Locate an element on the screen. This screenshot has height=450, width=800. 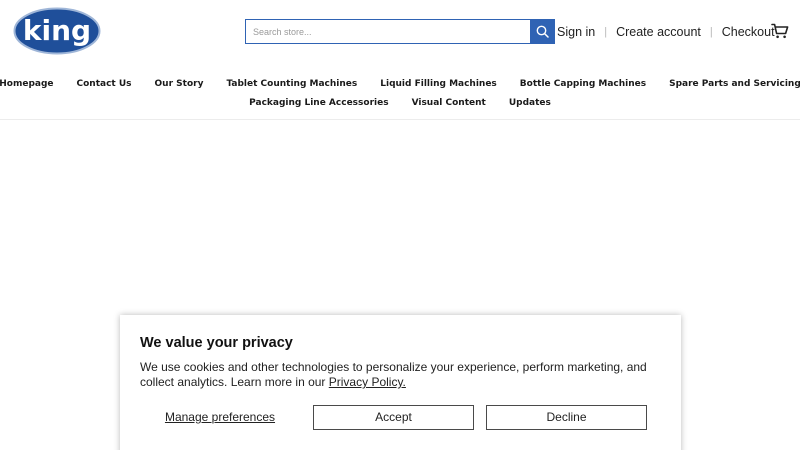
king-logo: king is located at coordinates (57, 31).